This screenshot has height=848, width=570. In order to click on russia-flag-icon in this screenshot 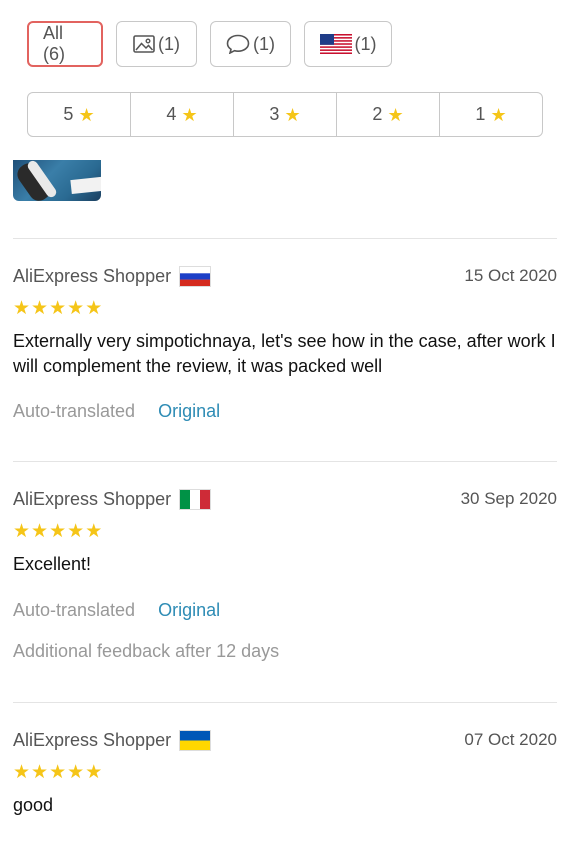, I will do `click(195, 276)`.